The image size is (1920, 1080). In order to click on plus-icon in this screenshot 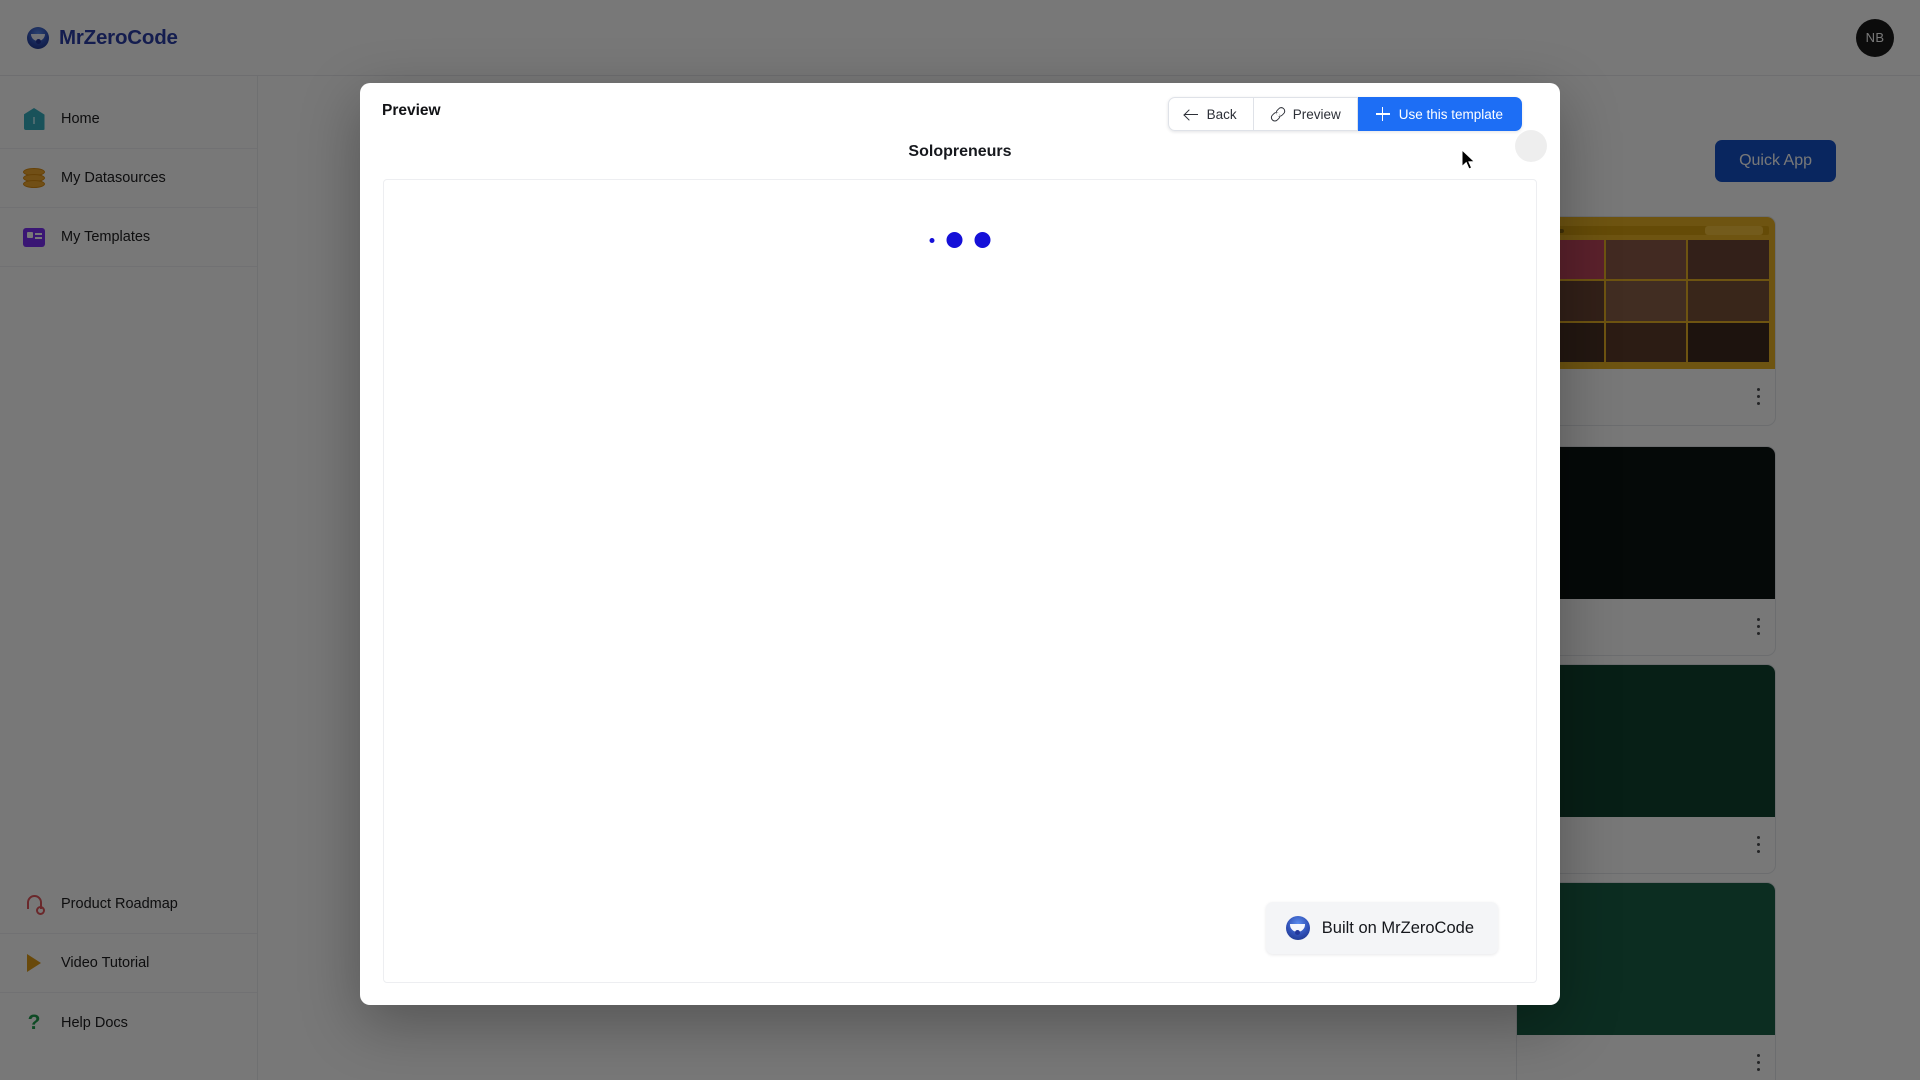, I will do `click(1382, 114)`.